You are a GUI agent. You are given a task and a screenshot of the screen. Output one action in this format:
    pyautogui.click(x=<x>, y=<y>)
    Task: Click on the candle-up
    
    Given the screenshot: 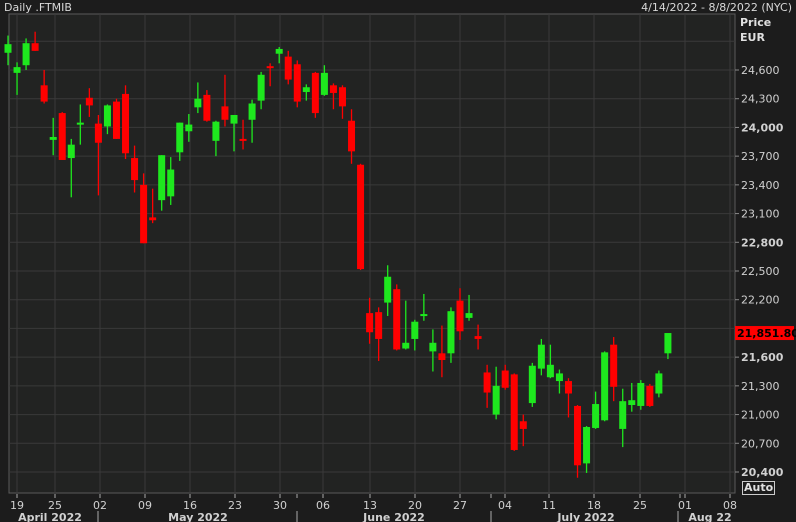 What is the action you would take?
    pyautogui.click(x=605, y=386)
    